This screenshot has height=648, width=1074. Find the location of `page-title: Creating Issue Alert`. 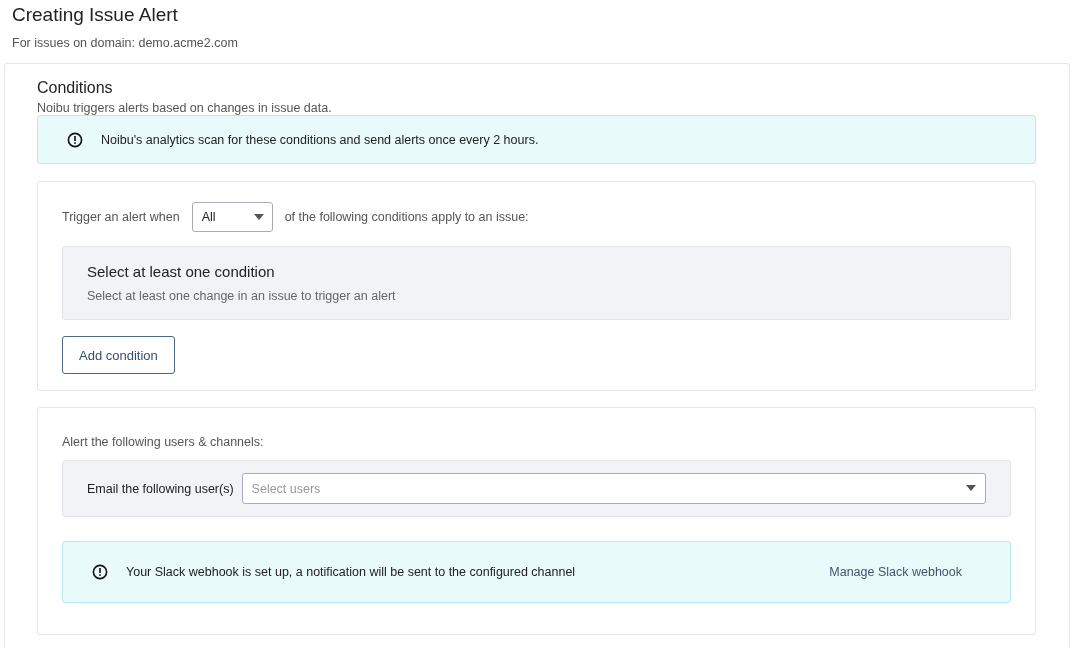

page-title: Creating Issue Alert is located at coordinates (95, 15).